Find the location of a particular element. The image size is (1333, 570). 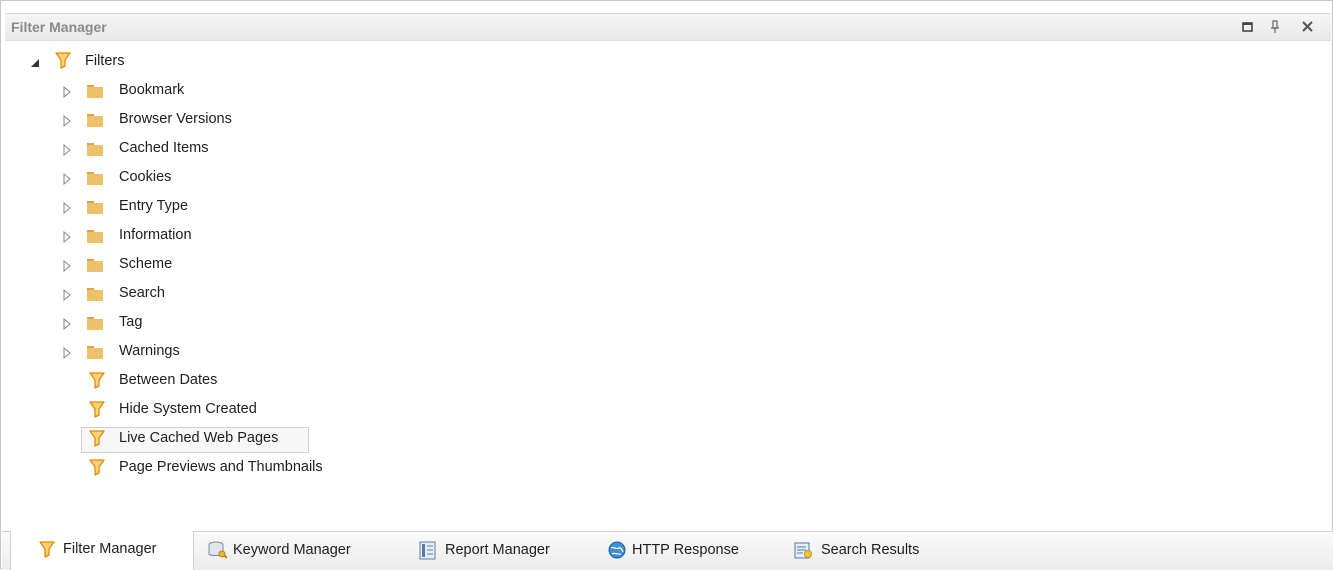

tree-folder-browser-versions: Browser Versions is located at coordinates (667, 120).